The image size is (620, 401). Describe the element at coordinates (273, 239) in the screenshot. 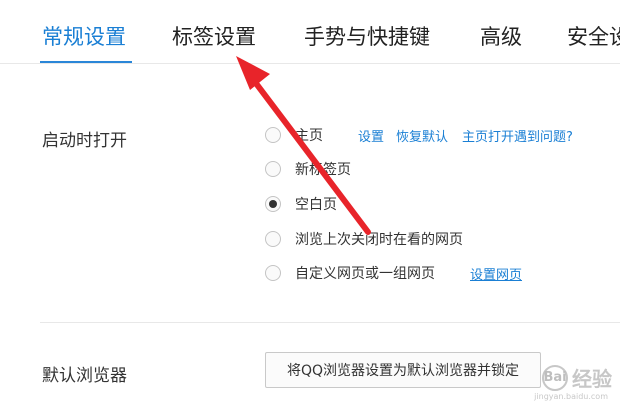

I see `radio-last-session` at that location.